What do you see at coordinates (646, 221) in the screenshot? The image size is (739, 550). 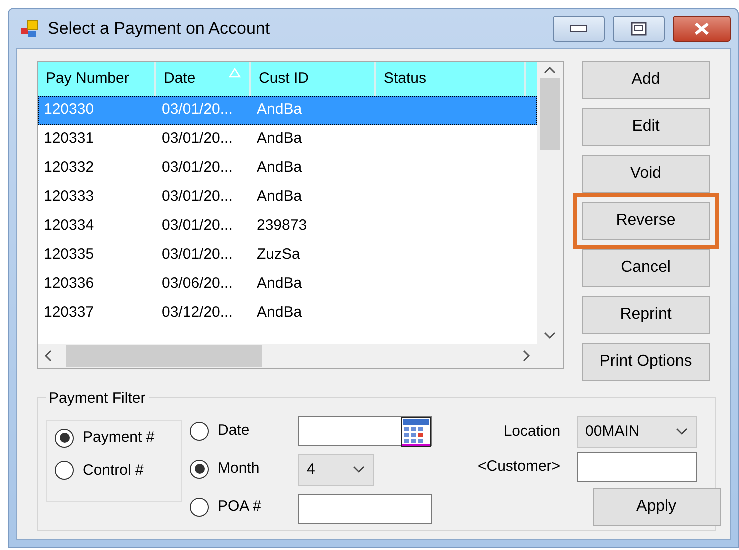 I see `action-button: Reverse` at bounding box center [646, 221].